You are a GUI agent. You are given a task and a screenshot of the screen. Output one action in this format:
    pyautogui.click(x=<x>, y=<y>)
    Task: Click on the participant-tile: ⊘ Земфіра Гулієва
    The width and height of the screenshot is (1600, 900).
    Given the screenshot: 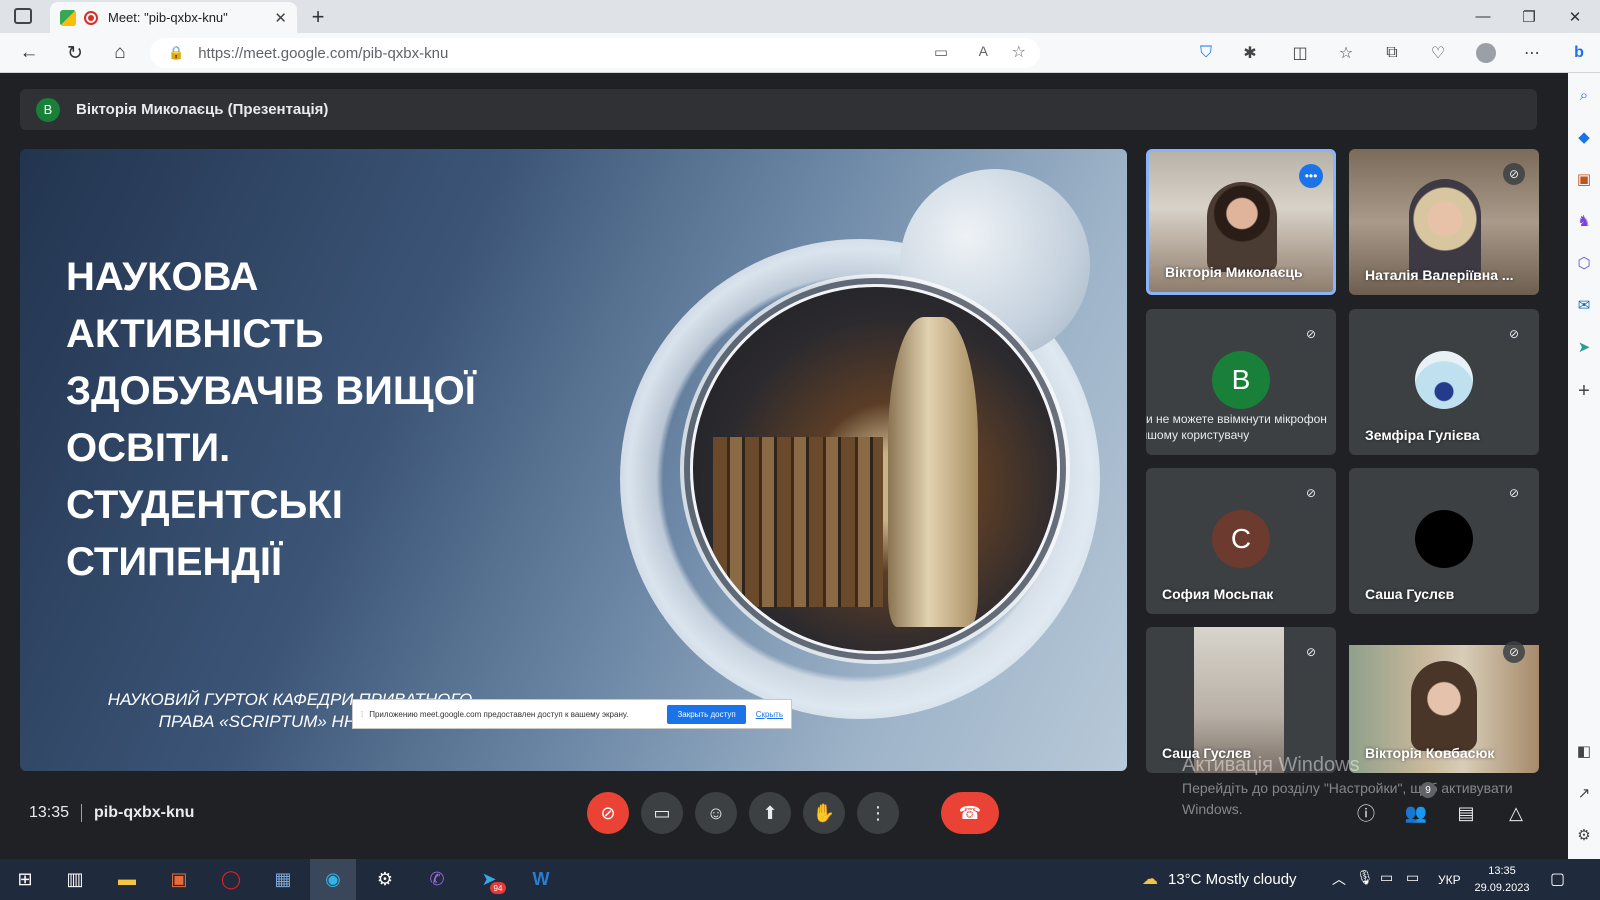 What is the action you would take?
    pyautogui.click(x=1444, y=382)
    